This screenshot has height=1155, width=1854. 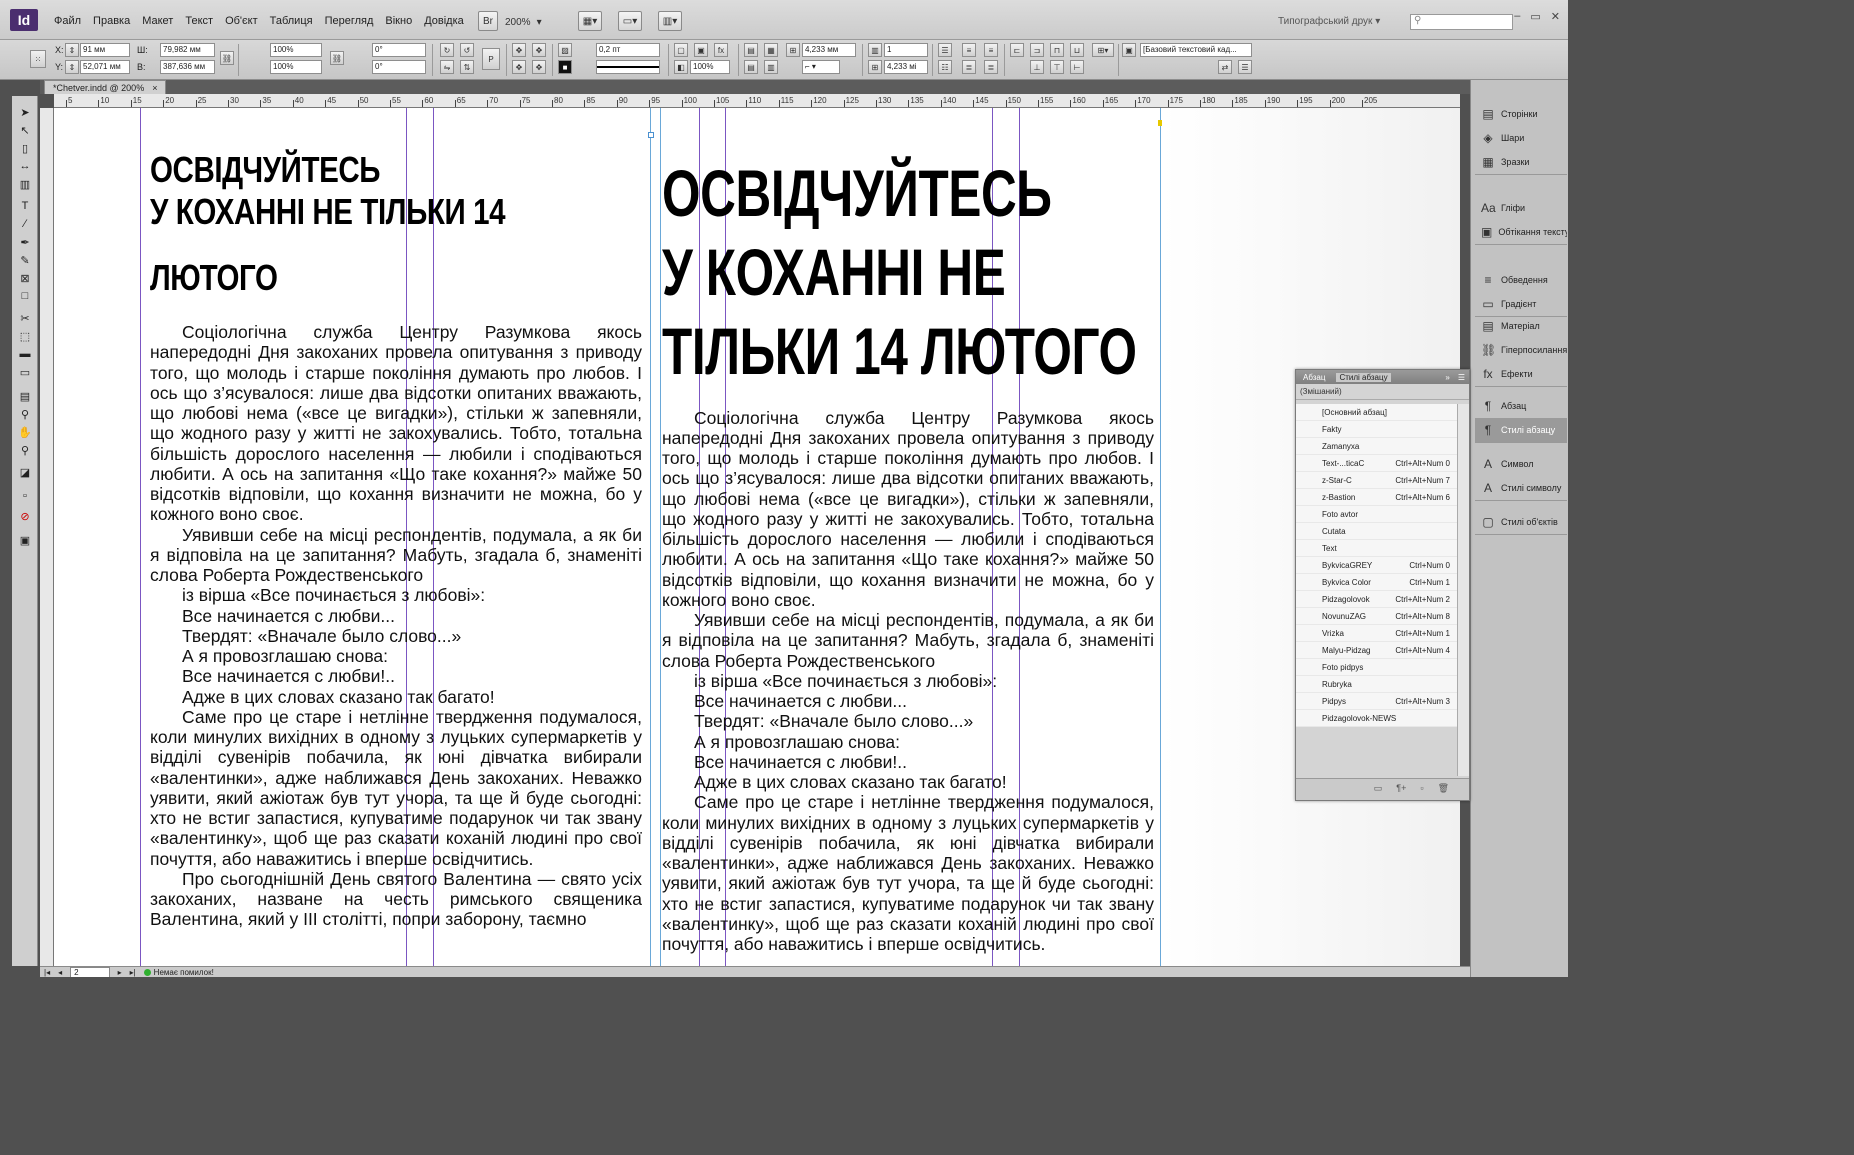 I want to click on prev-page-icon: ◂, so click(x=60, y=972).